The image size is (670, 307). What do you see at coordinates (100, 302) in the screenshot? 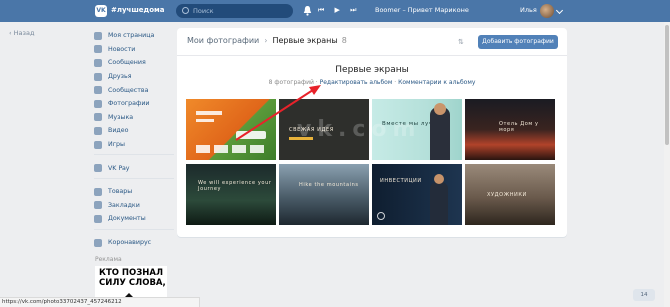
I see `status-bar-url: https://vk.com/photo33702437_457246212` at bounding box center [100, 302].